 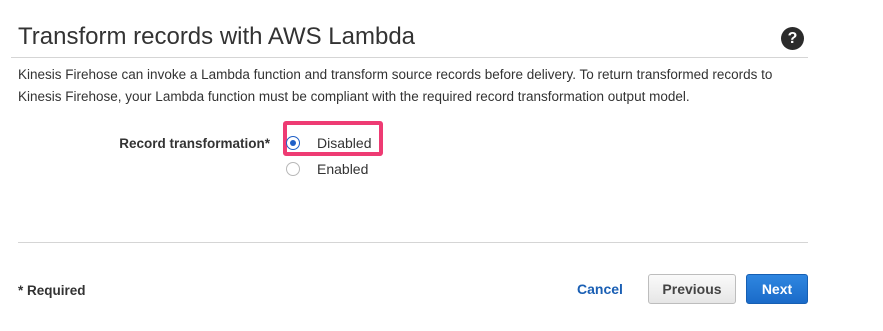 What do you see at coordinates (194, 143) in the screenshot?
I see `record-transformation-label: Record transformation*` at bounding box center [194, 143].